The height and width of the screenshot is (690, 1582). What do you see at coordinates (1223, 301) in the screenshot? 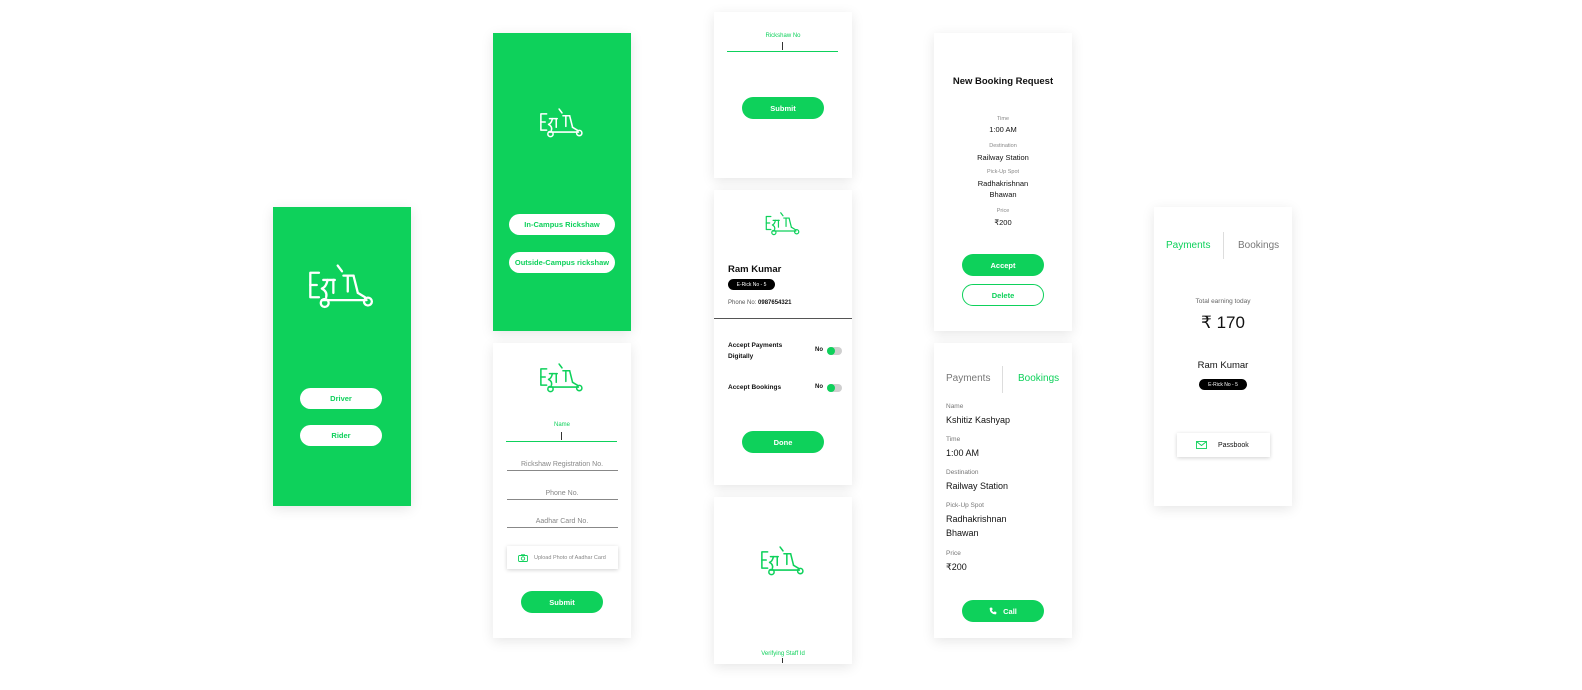
I see `earning-label: Total earning today` at bounding box center [1223, 301].